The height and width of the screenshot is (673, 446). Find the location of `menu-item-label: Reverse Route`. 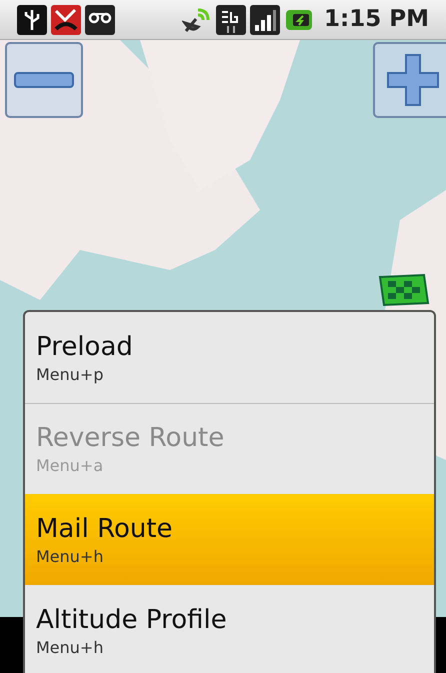

menu-item-label: Reverse Route is located at coordinates (131, 438).